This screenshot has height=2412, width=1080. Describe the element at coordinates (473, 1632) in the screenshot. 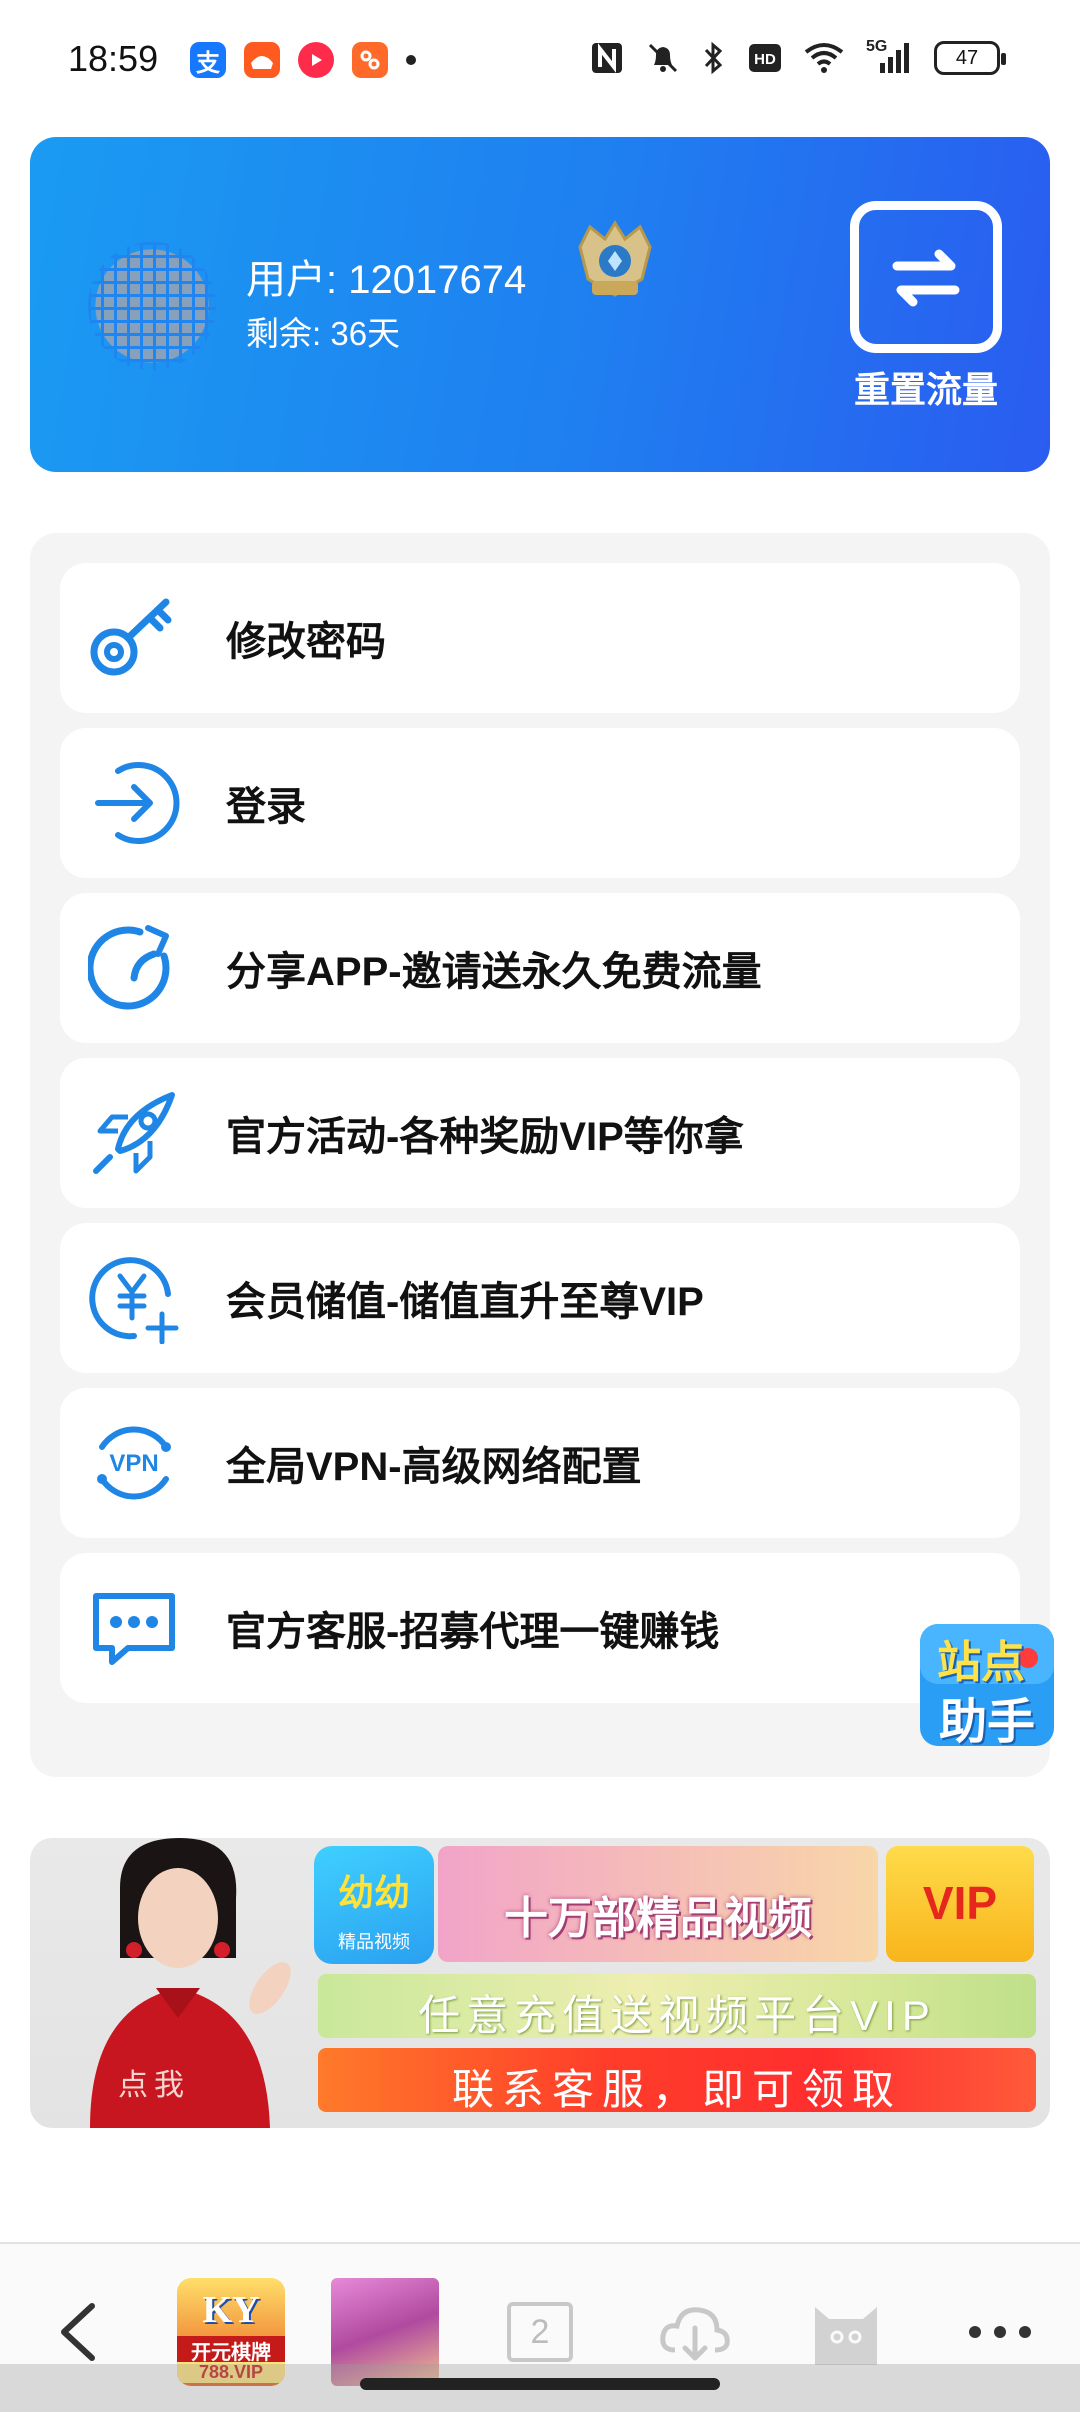

I see `menu-item-label: 官方客服-招募代理一键赚钱` at that location.